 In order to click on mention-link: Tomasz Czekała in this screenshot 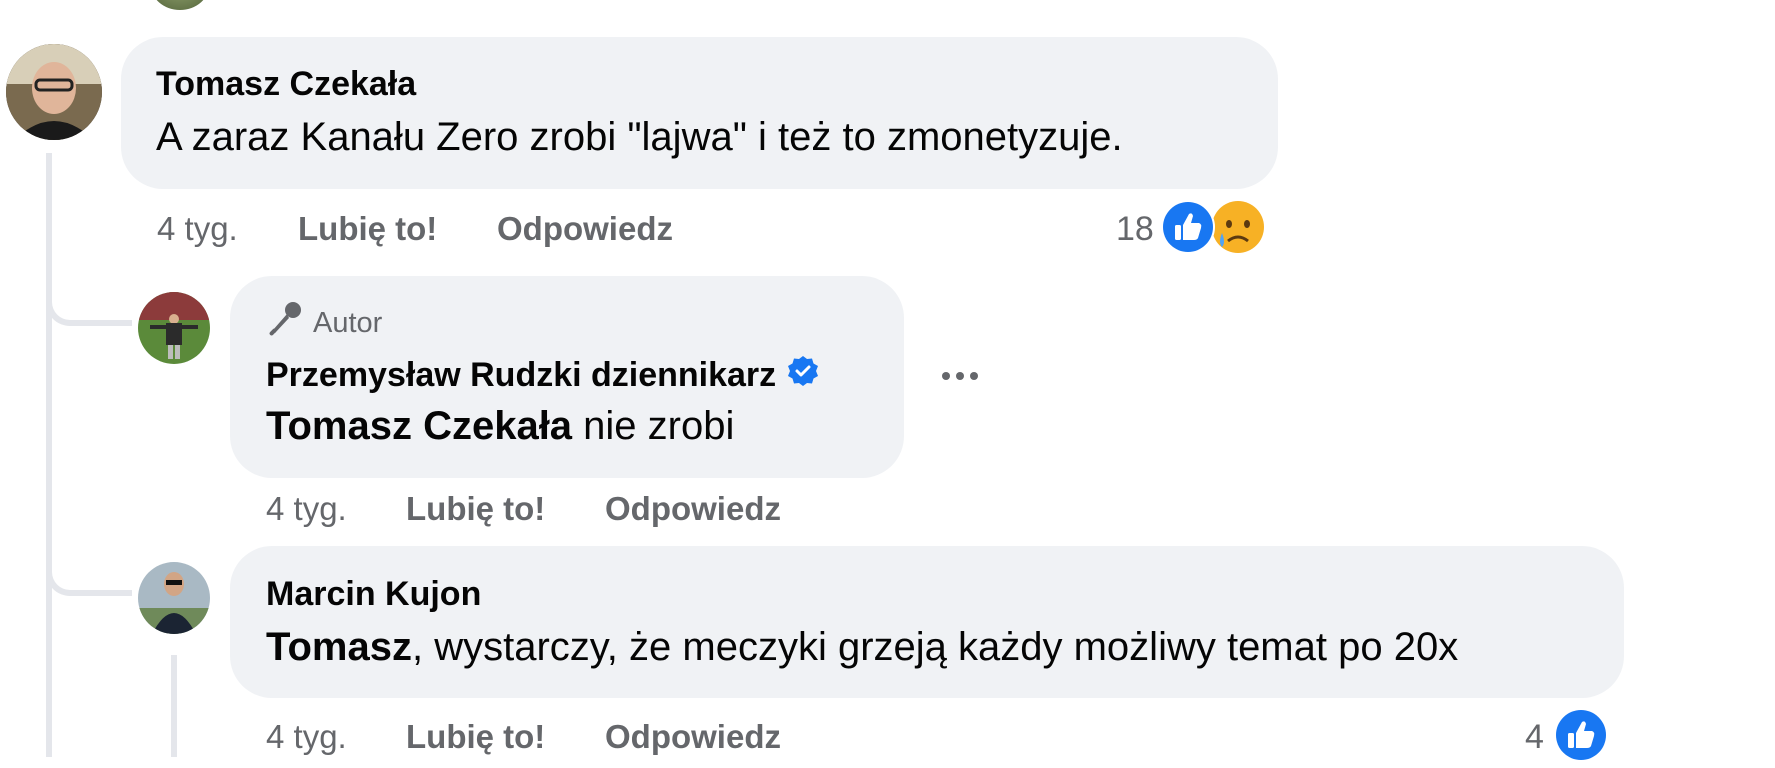, I will do `click(419, 426)`.